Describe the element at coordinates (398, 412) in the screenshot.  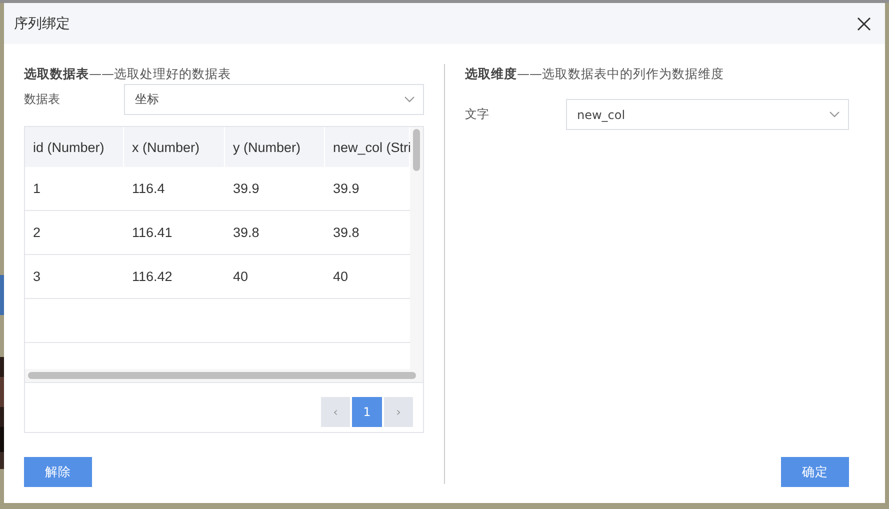
I see `next-page-button: ›` at that location.